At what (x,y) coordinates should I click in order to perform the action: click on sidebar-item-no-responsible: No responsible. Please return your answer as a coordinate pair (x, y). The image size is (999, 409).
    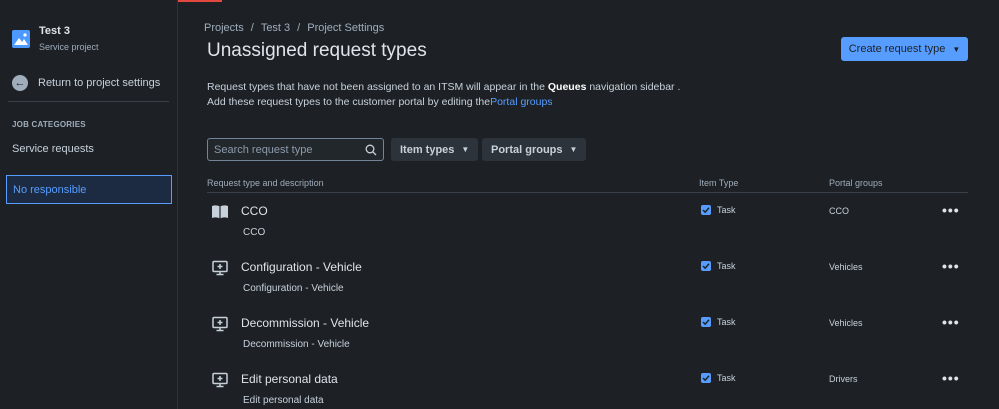
    Looking at the image, I should click on (89, 189).